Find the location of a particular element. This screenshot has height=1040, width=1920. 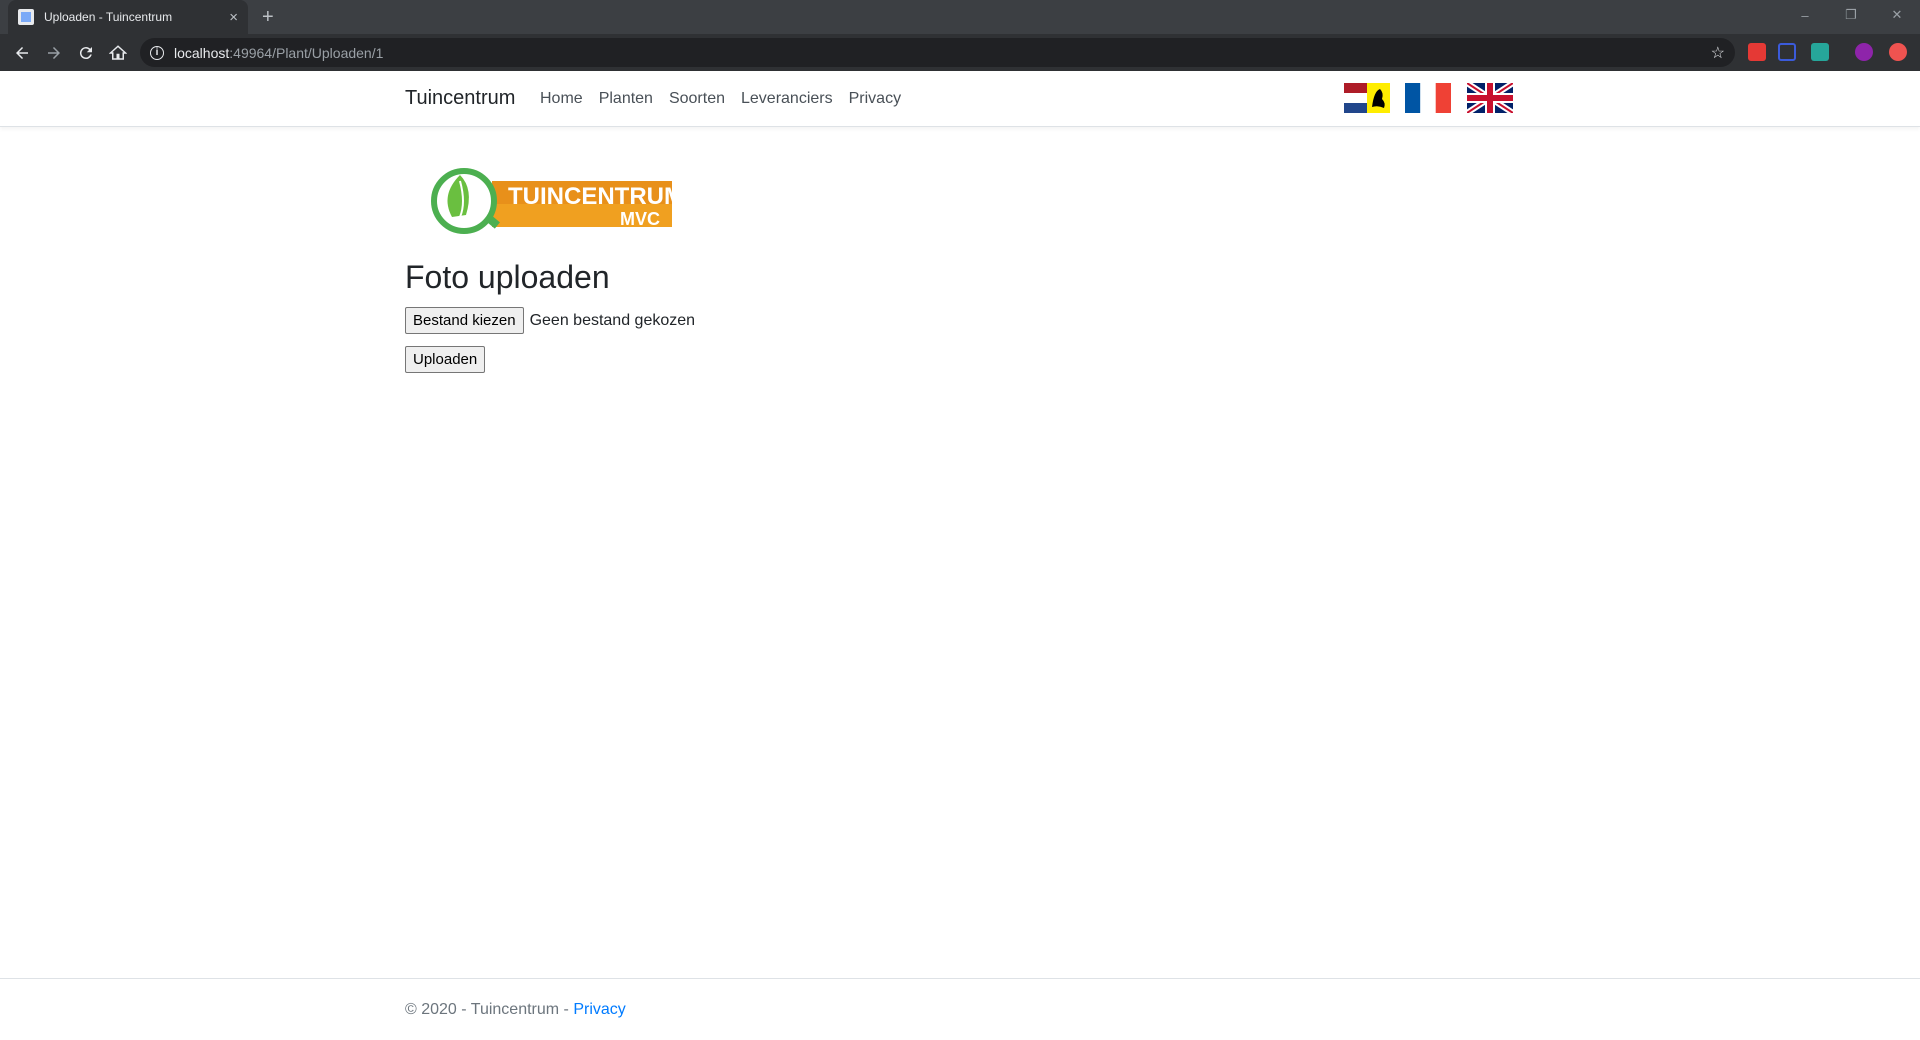

forward-icon is located at coordinates (54, 53).